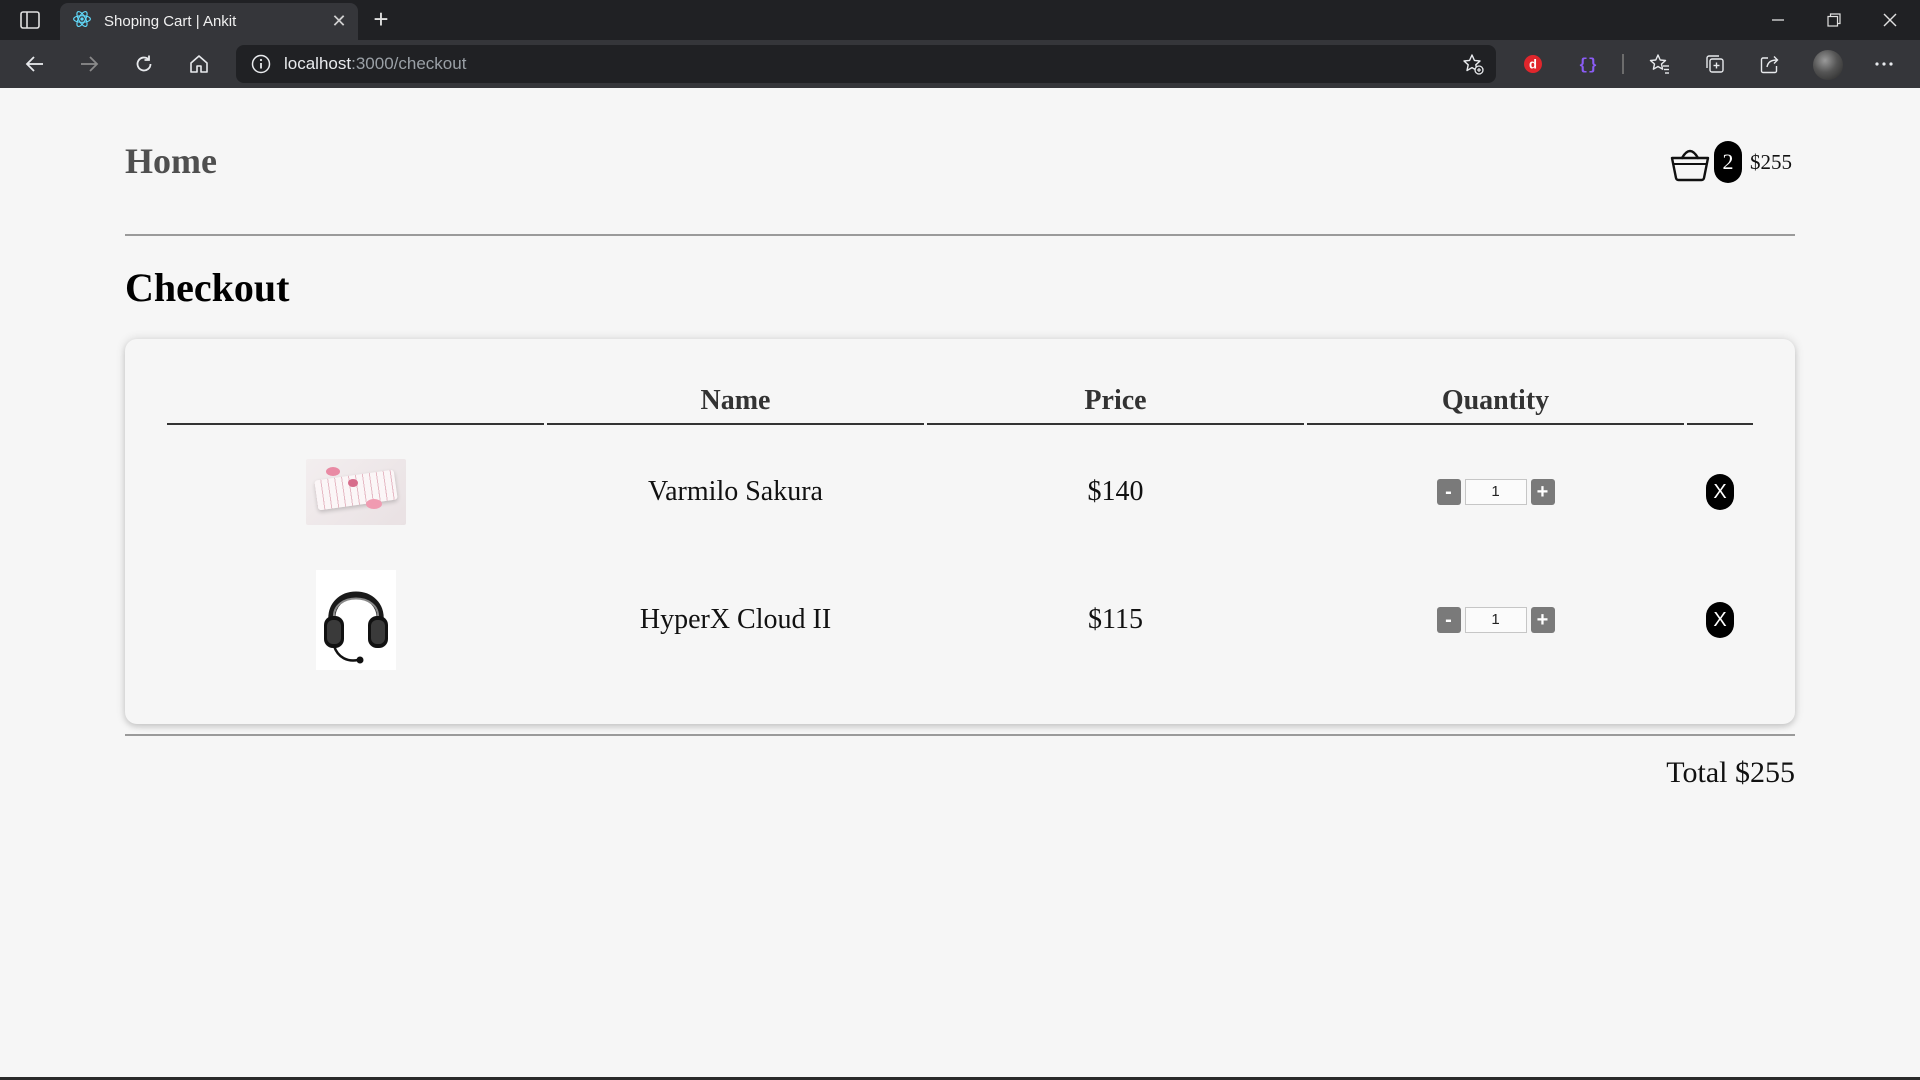  What do you see at coordinates (339, 21) in the screenshot?
I see `tab-close-icon: ✕` at bounding box center [339, 21].